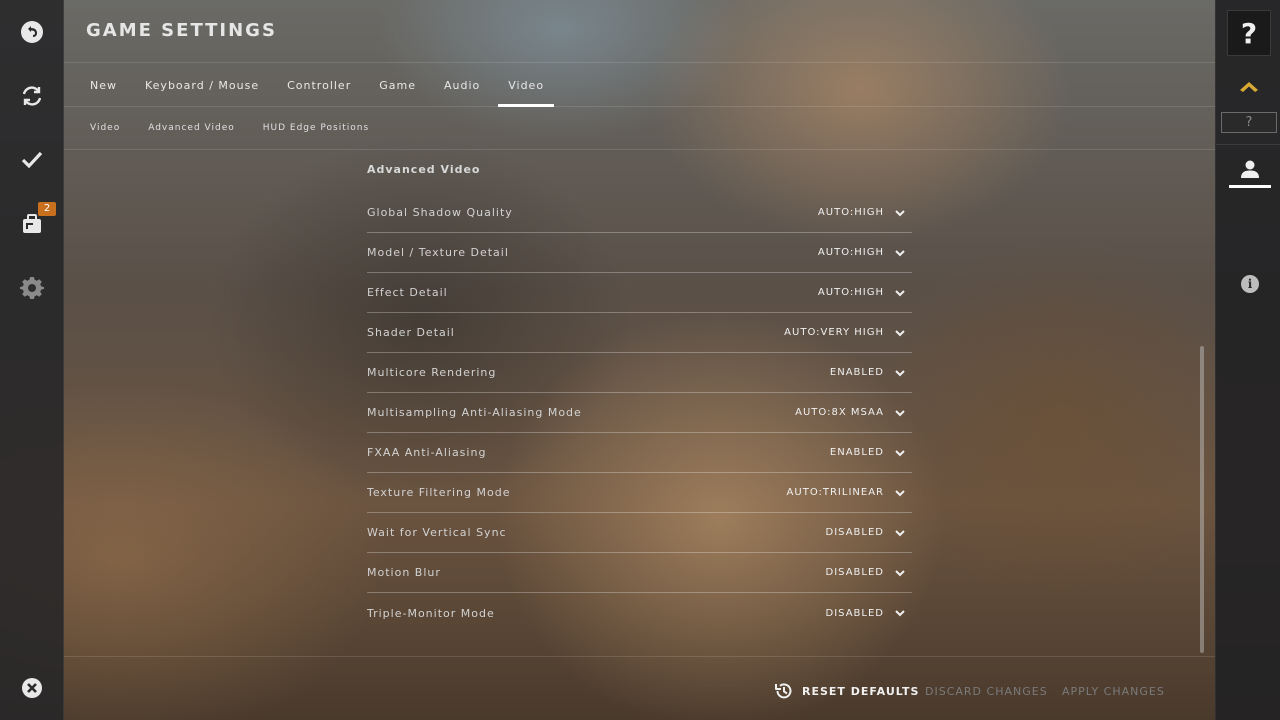  I want to click on setting-row-effect-detail: Effect Detail AUTO:HIGH, so click(639, 293).